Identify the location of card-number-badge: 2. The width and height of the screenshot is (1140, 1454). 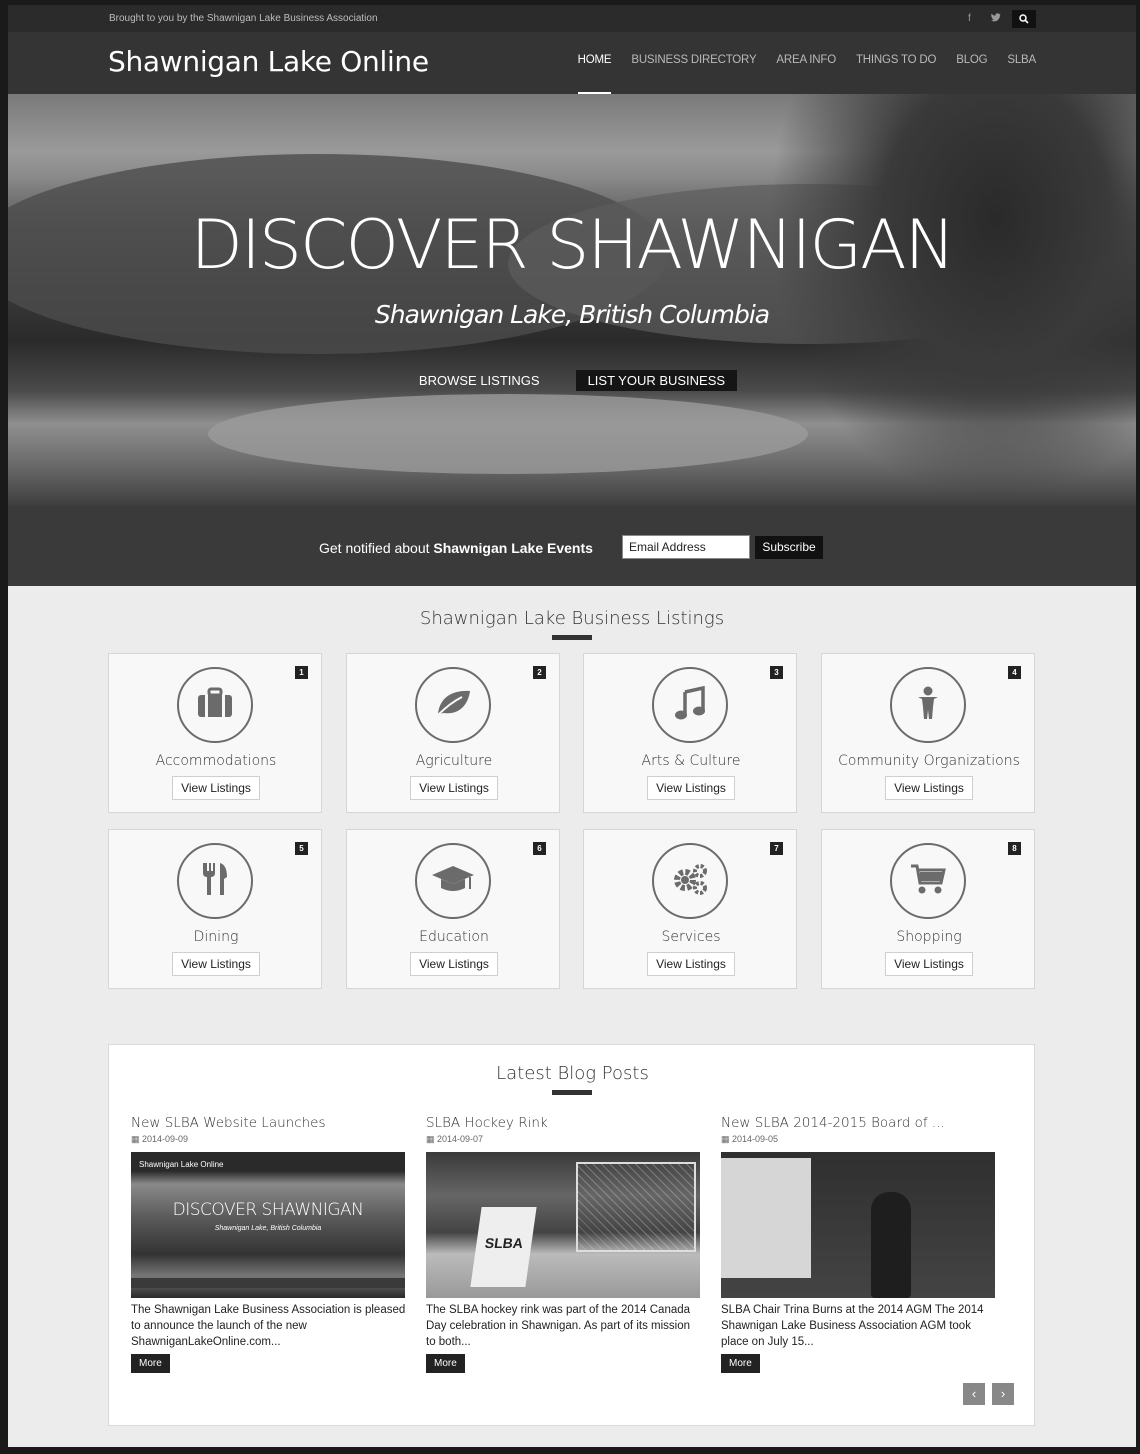
(539, 672).